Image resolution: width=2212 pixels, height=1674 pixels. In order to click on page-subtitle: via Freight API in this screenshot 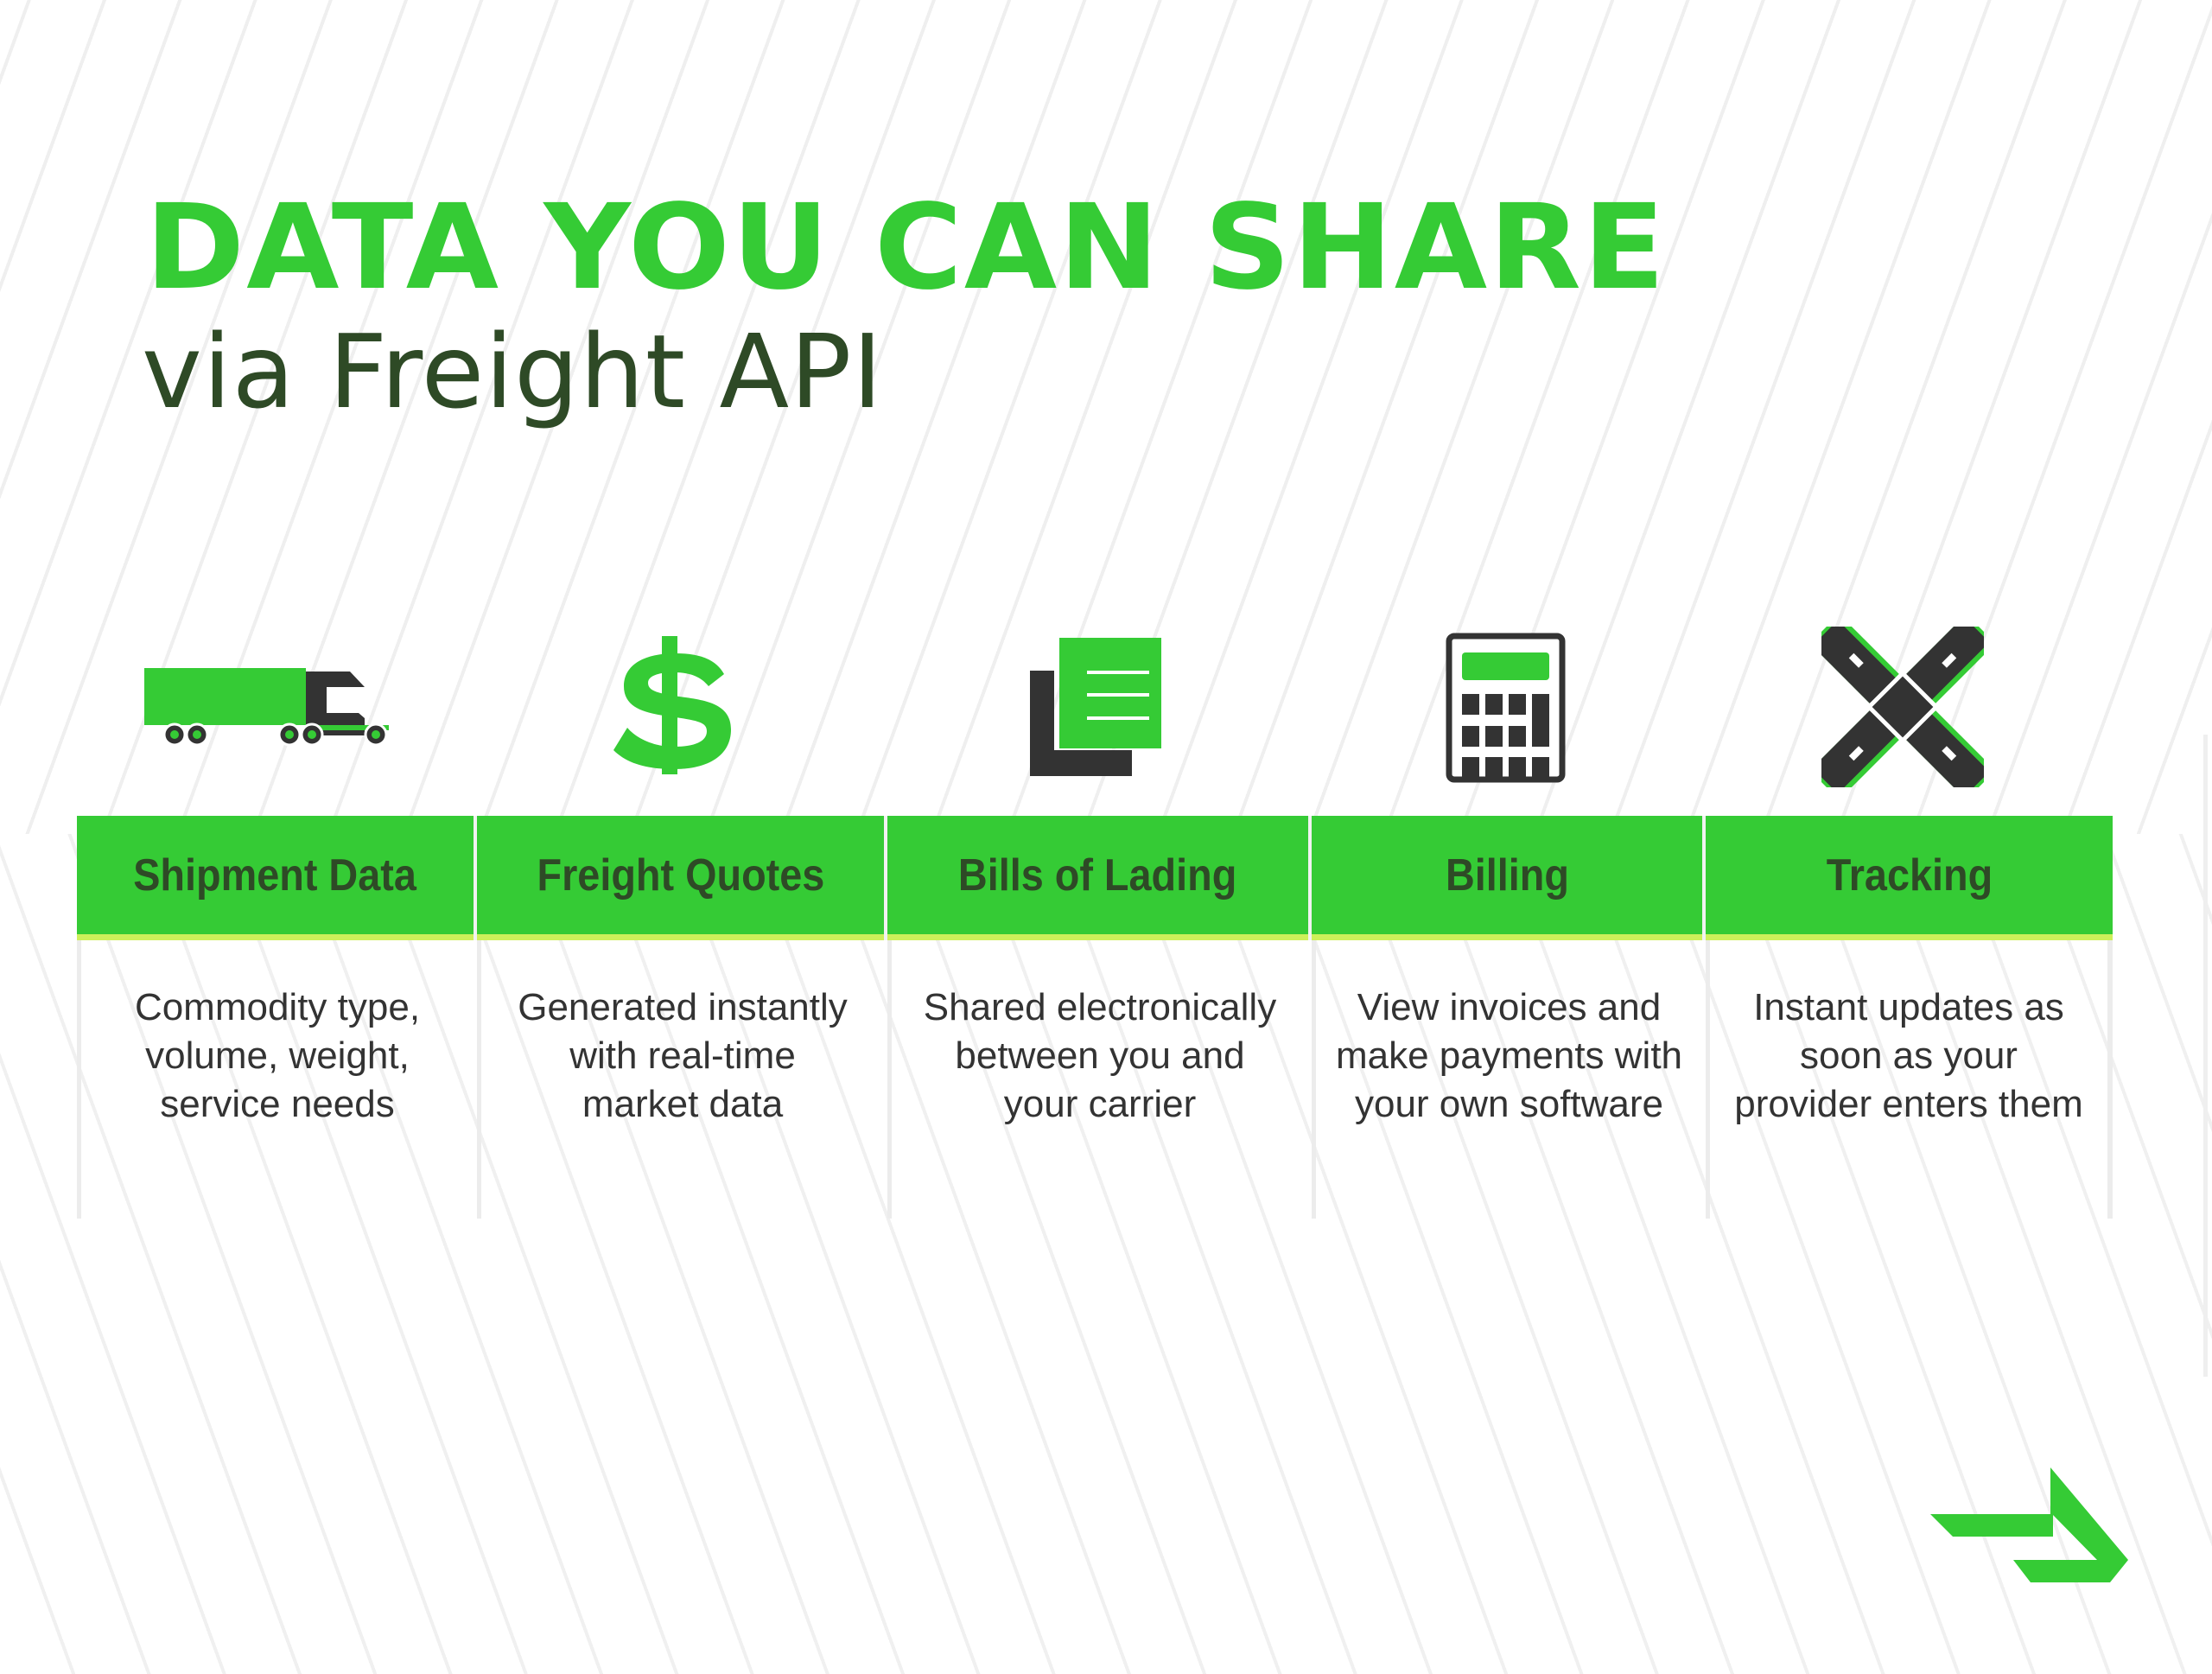, I will do `click(513, 371)`.